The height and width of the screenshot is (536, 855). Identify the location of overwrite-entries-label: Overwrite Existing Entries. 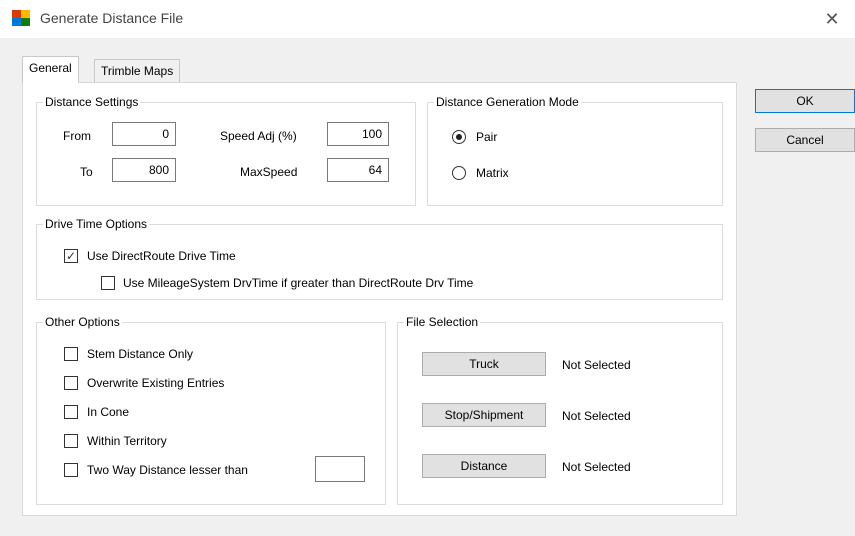
(156, 383).